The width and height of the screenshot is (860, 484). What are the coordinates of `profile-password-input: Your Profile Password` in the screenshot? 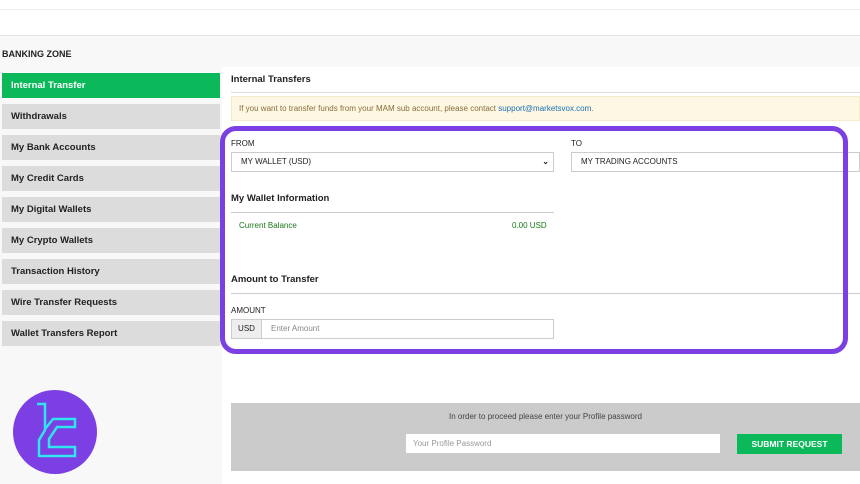 It's located at (563, 443).